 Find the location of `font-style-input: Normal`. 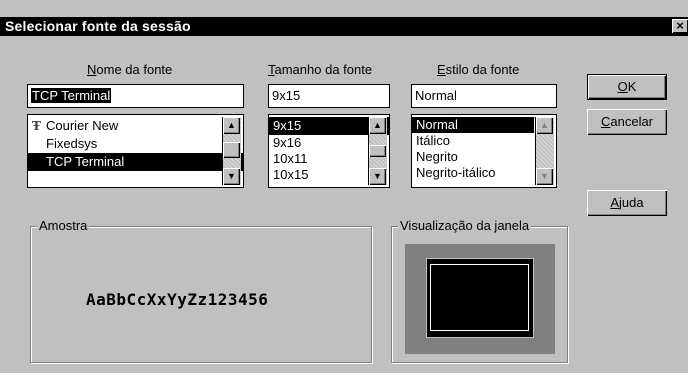

font-style-input: Normal is located at coordinates (484, 96).